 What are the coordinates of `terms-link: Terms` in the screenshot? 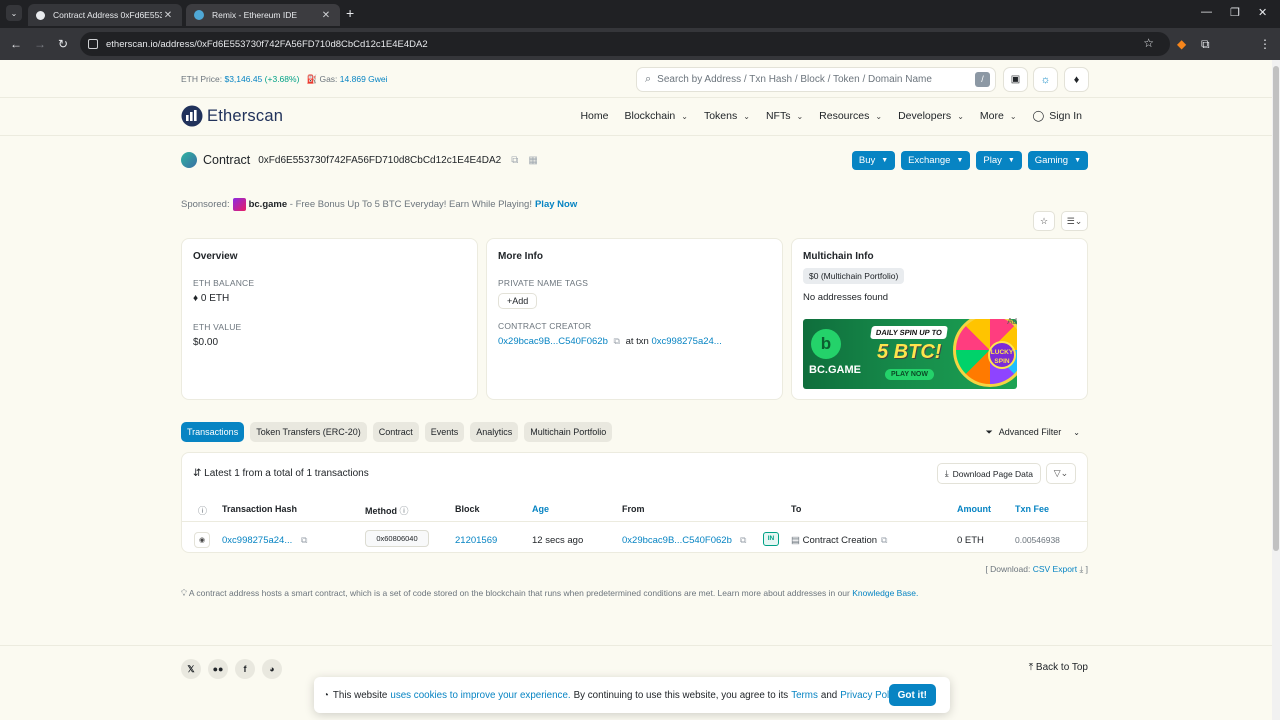 It's located at (804, 695).